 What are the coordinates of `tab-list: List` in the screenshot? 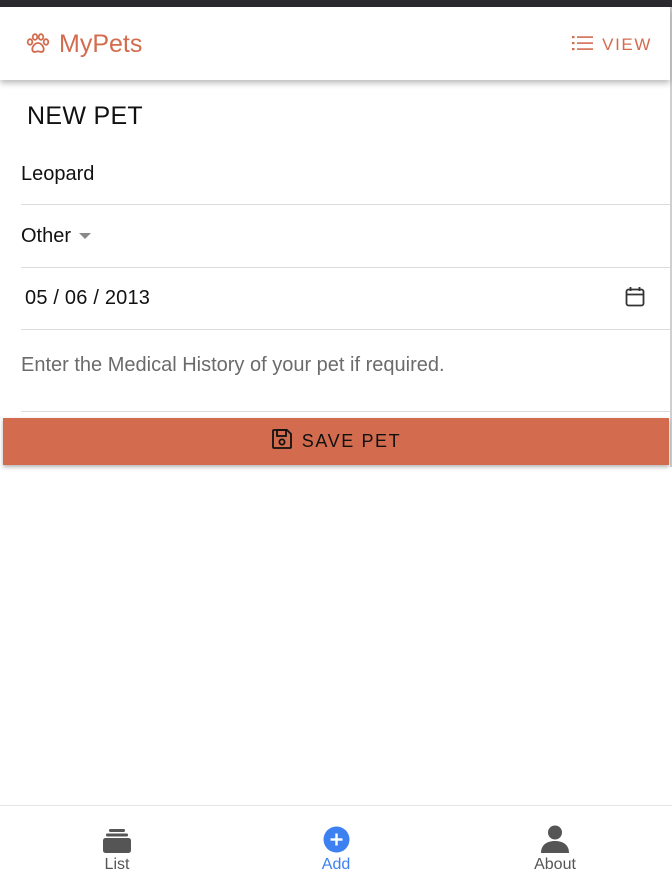 It's located at (117, 842).